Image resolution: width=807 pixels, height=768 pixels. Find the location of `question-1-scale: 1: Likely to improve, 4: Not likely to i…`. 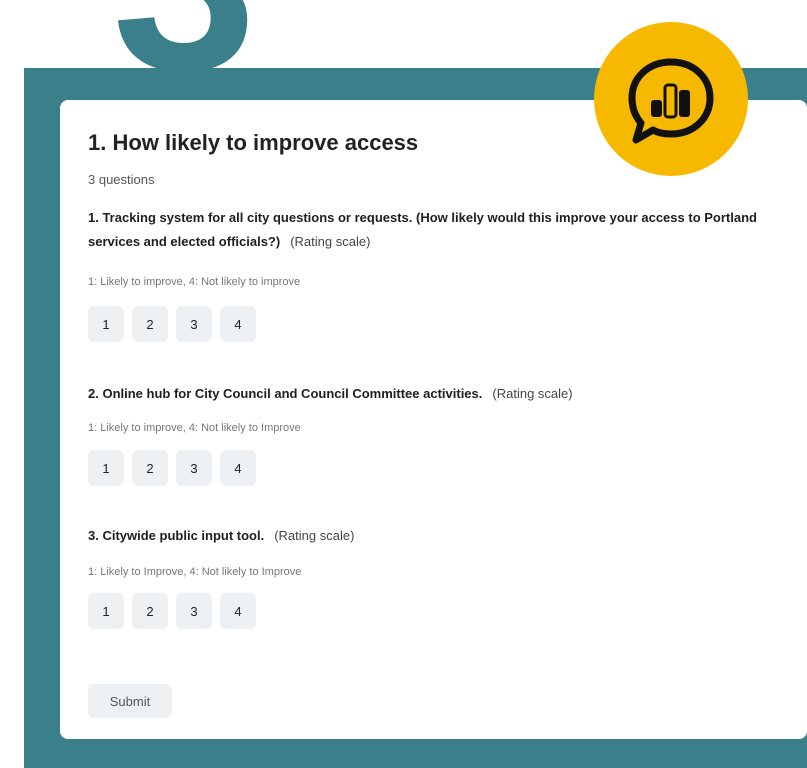

question-1-scale: 1: Likely to improve, 4: Not likely to i… is located at coordinates (194, 282).